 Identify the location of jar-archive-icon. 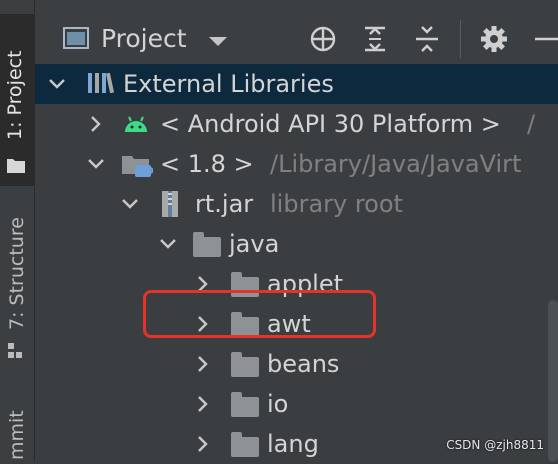
(170, 204).